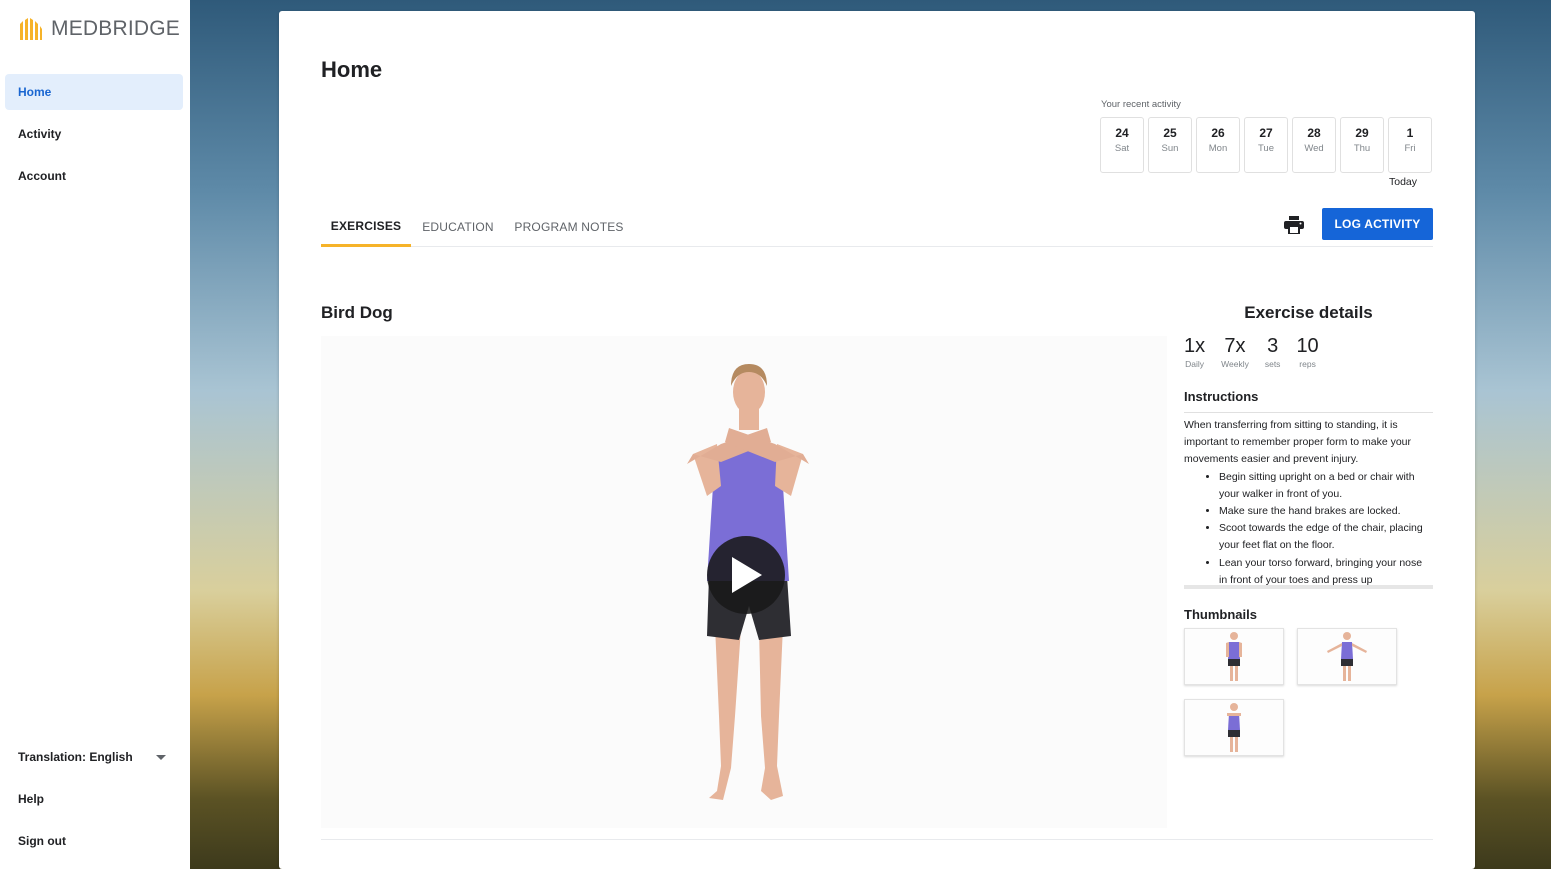  I want to click on sidebar-item-activity: Activity, so click(94, 134).